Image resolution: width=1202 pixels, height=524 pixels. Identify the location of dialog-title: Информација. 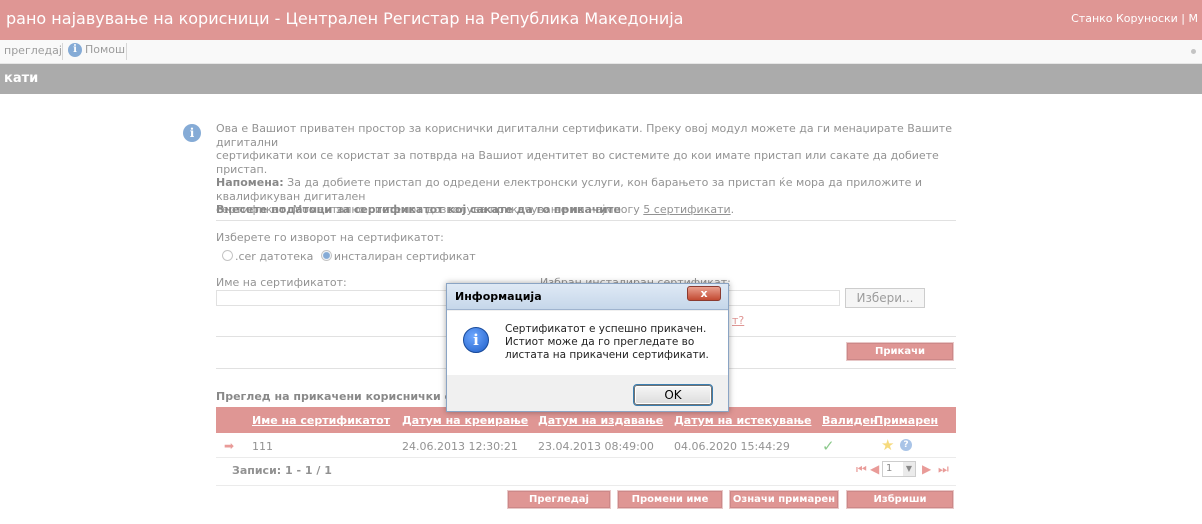
(498, 296).